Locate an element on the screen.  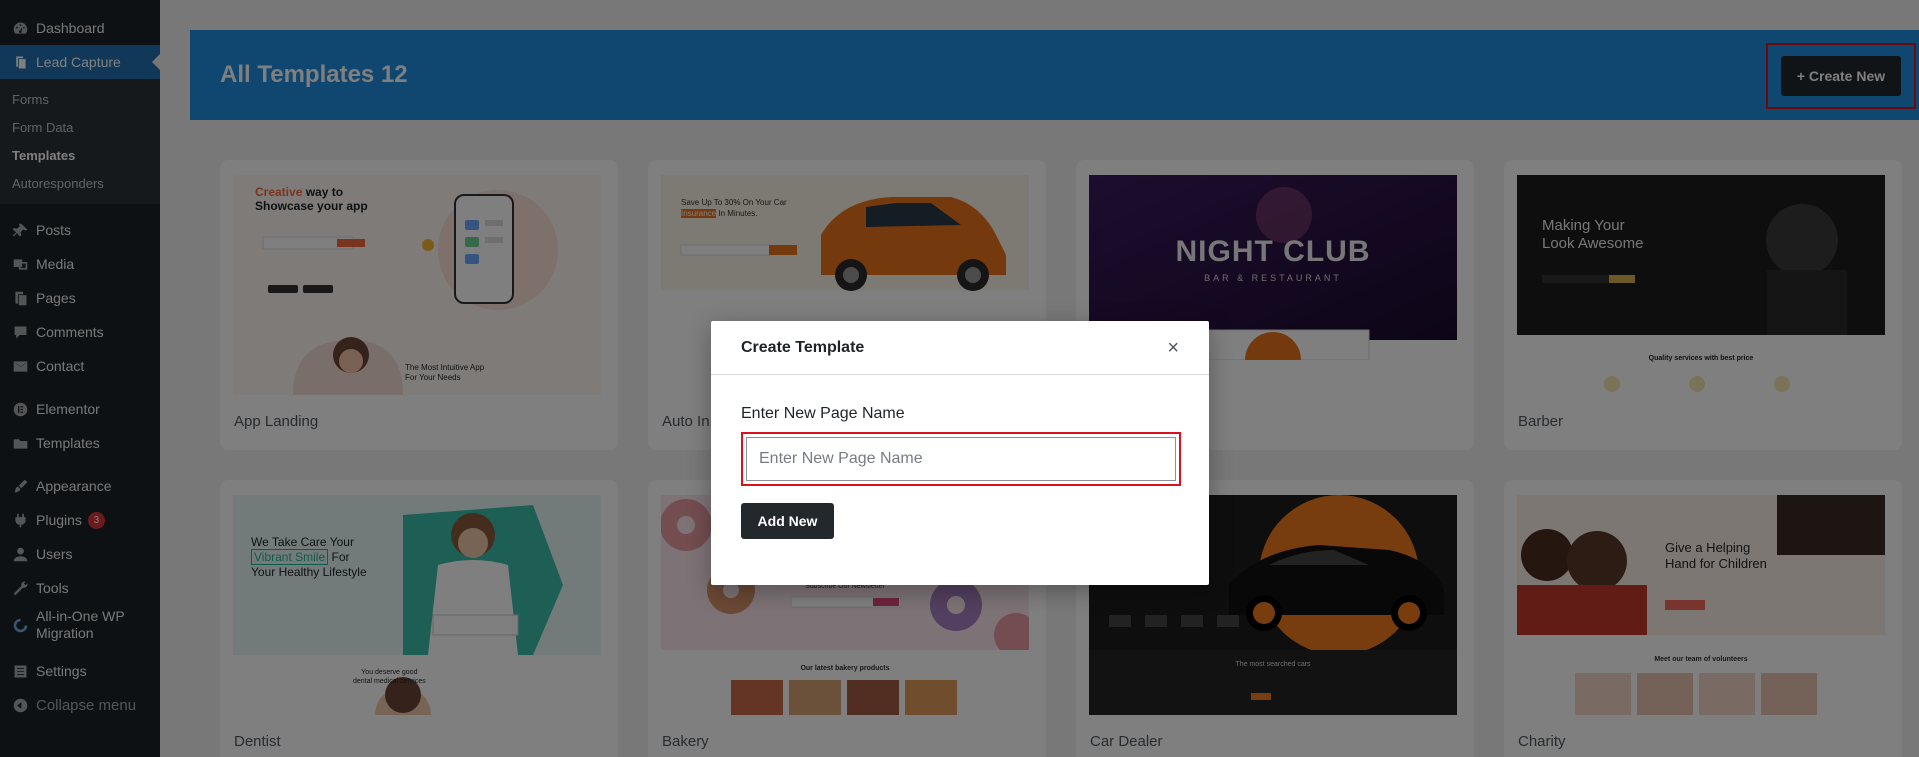
page-name-highlight is located at coordinates (961, 459).